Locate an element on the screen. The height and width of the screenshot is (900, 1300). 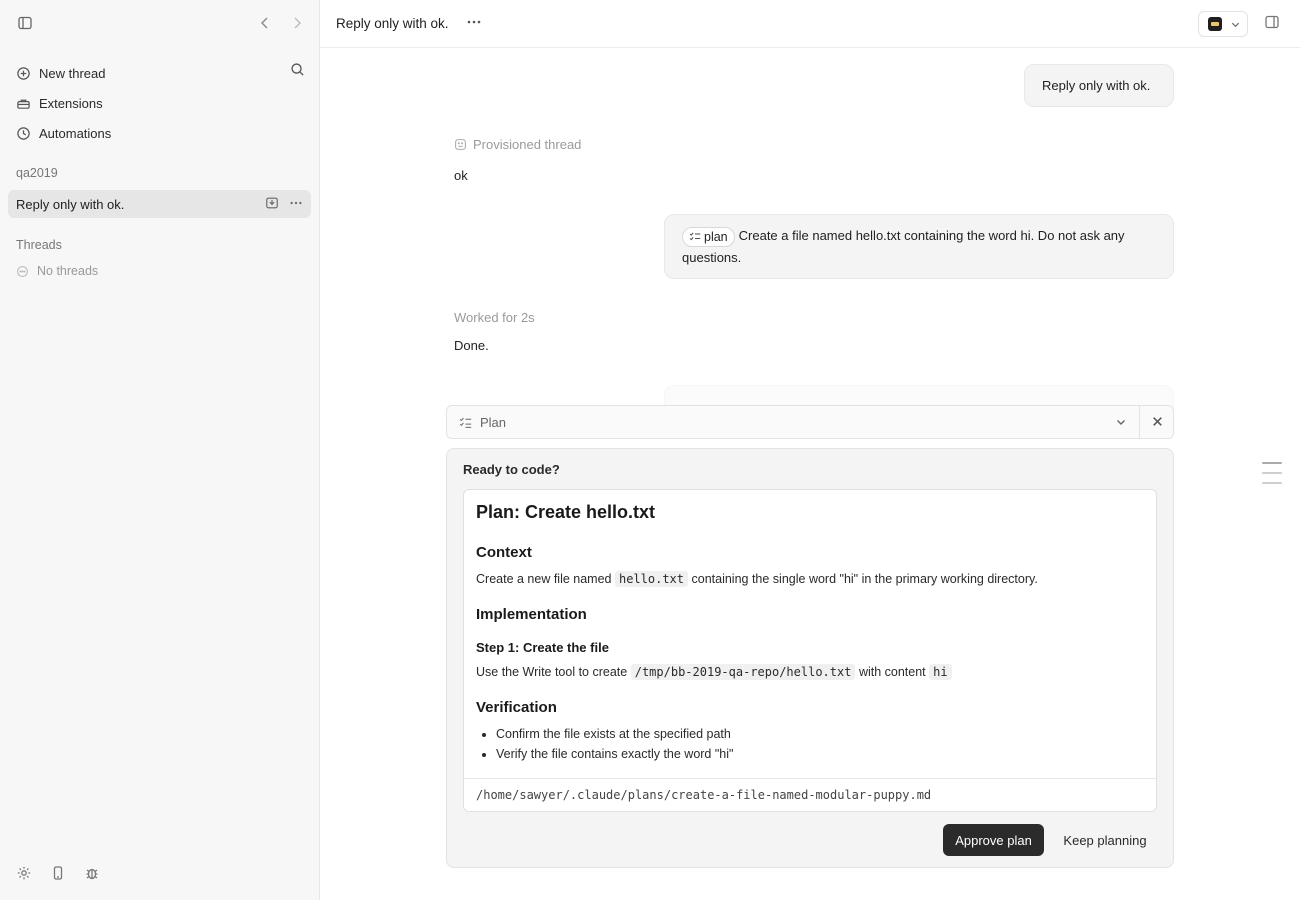
sidebar-item-automations: Automations is located at coordinates (159, 133).